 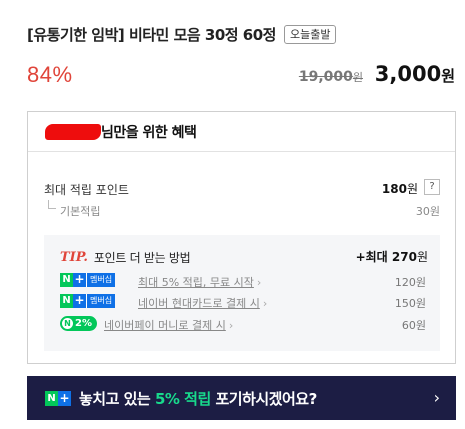 What do you see at coordinates (414, 74) in the screenshot?
I see `sale-price: 3,000원` at bounding box center [414, 74].